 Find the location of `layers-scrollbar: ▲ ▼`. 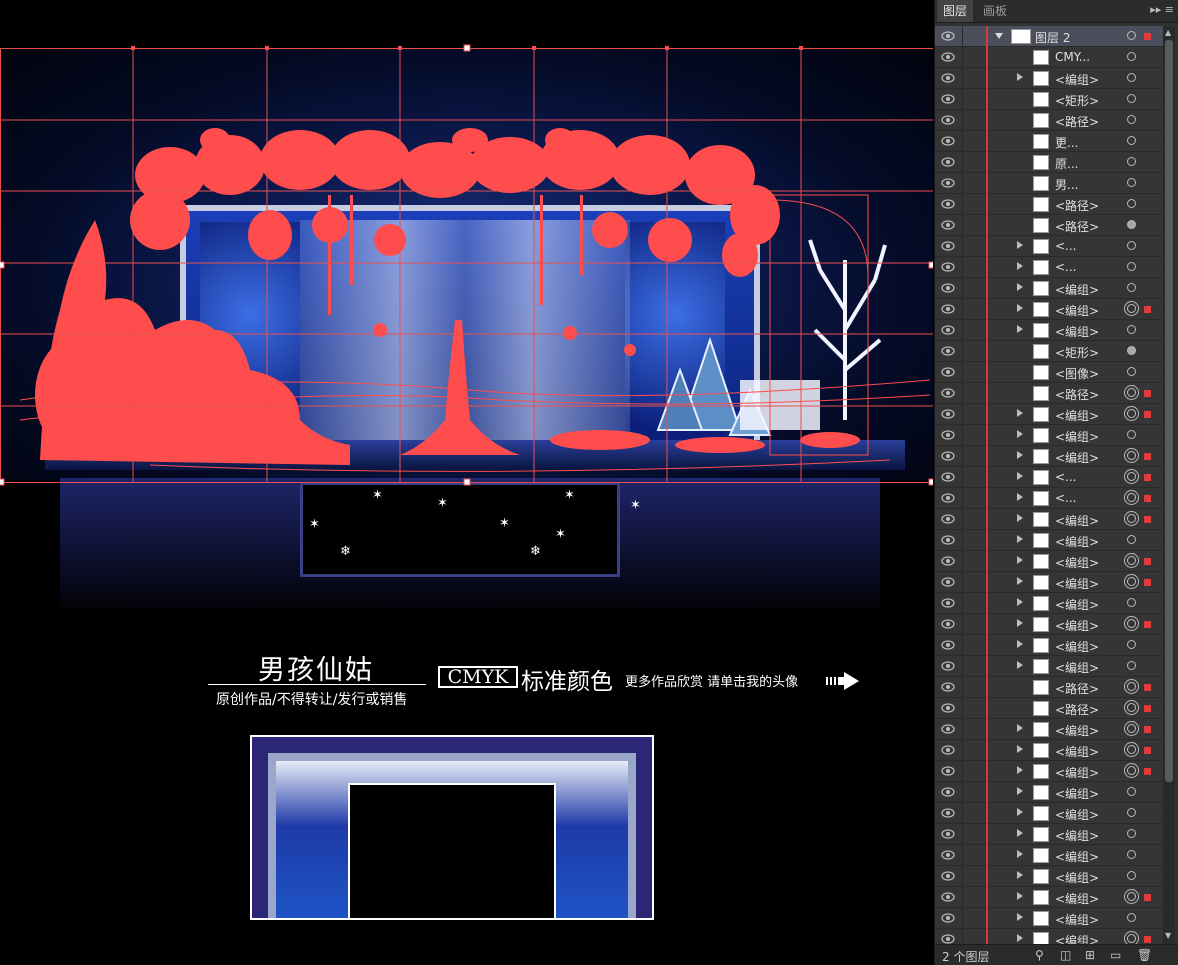

layers-scrollbar: ▲ ▼ is located at coordinates (1169, 485).